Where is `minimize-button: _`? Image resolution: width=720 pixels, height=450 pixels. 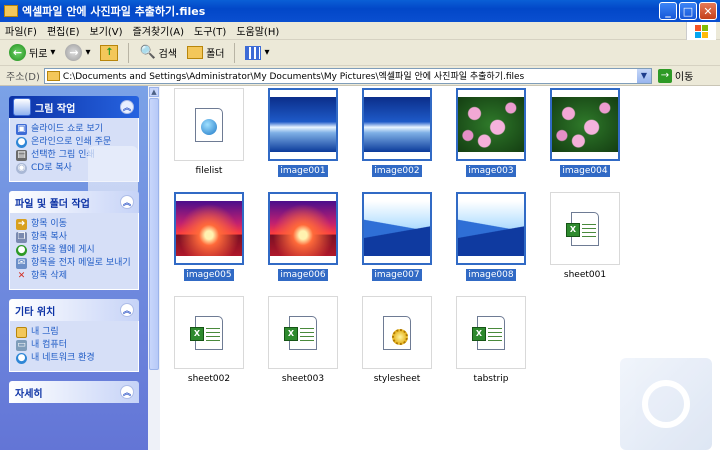
minimize-button: _ is located at coordinates (668, 11).